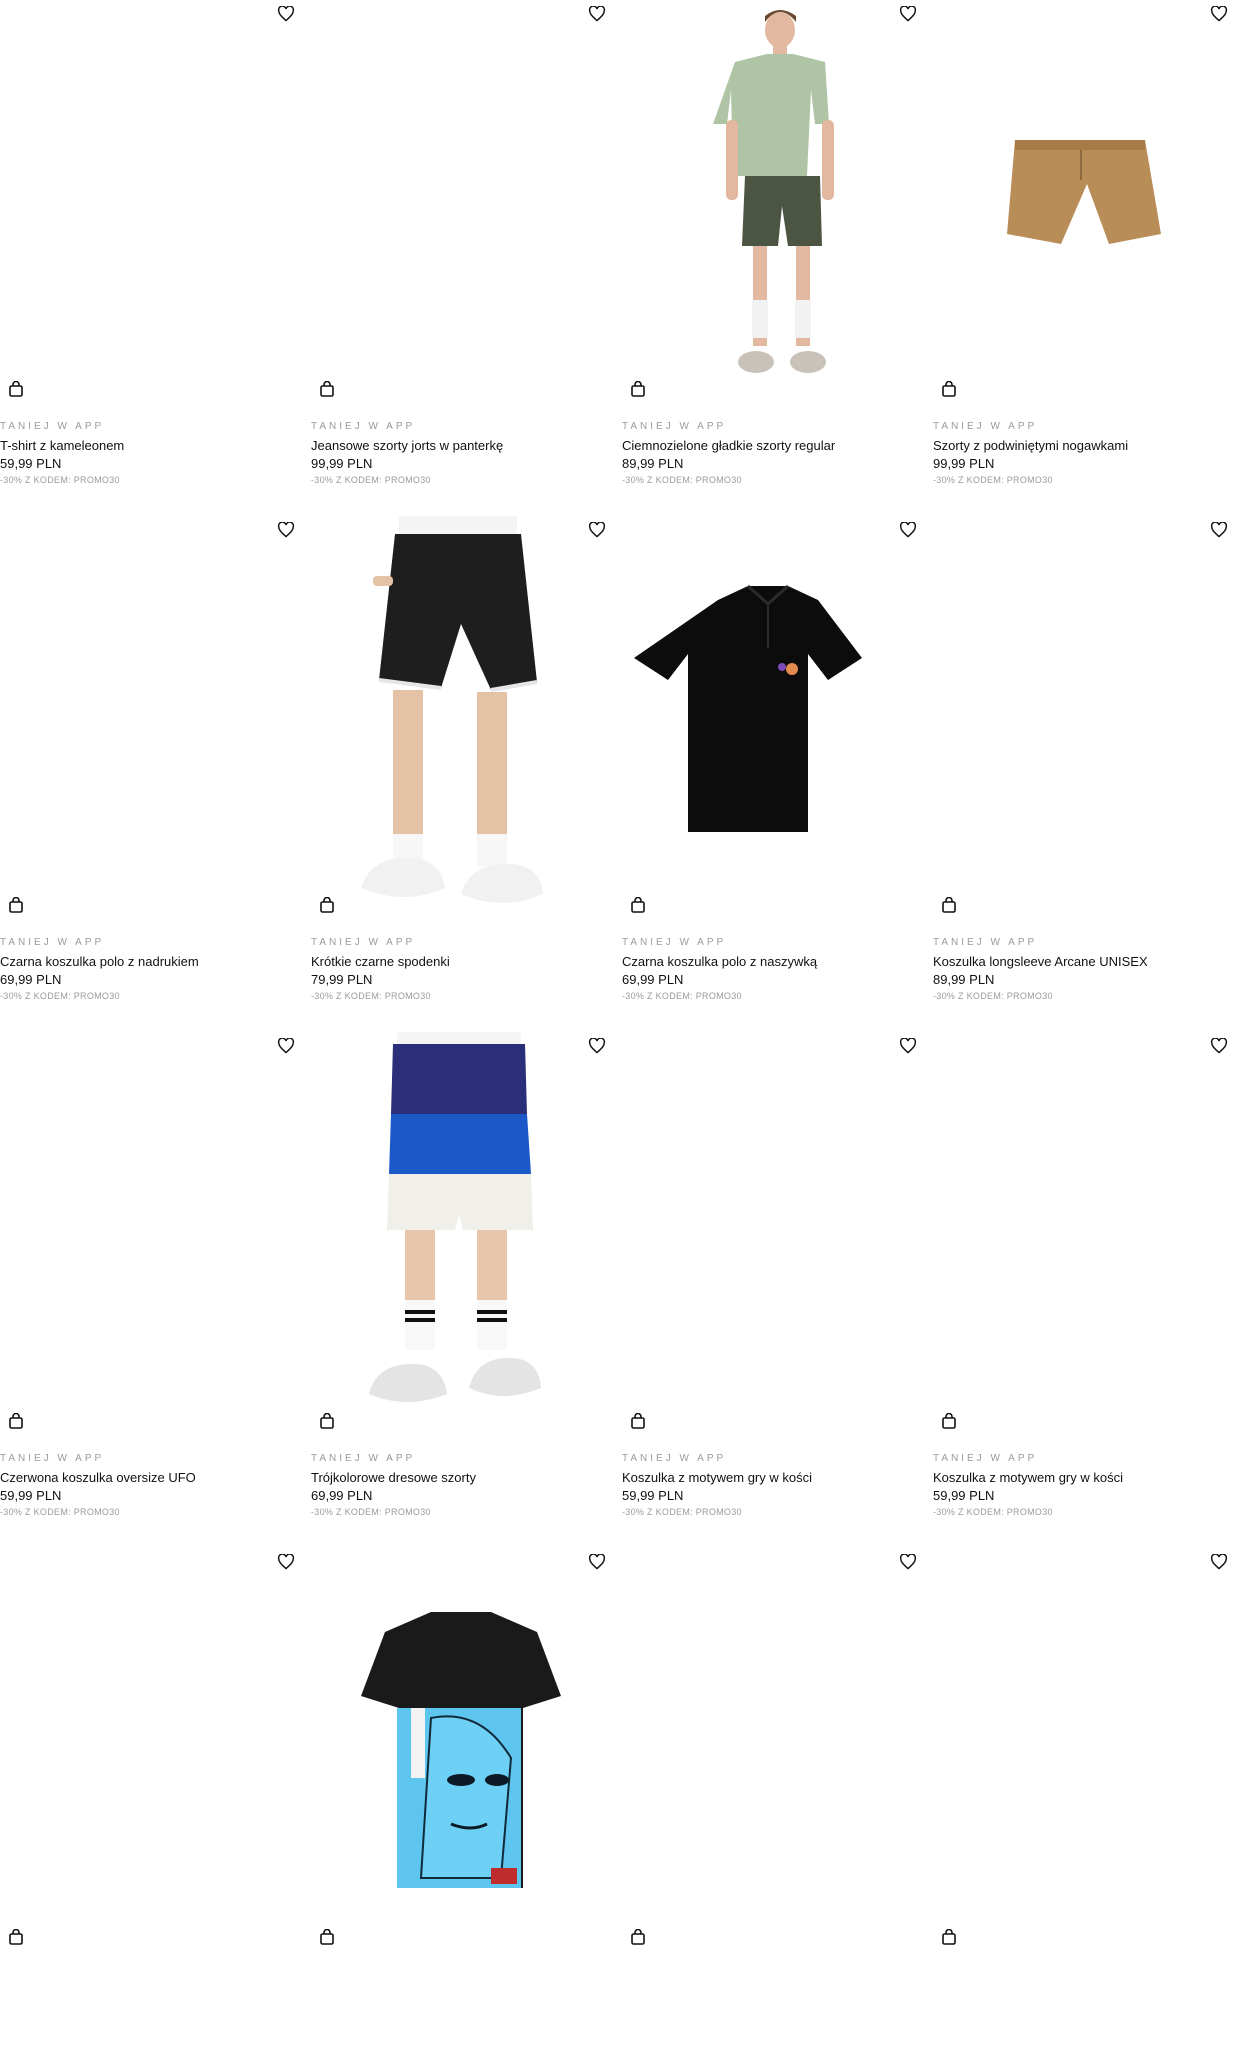 This screenshot has height=2064, width=1250. Describe the element at coordinates (150, 446) in the screenshot. I see `product-name: T-shirt z kameleonem` at that location.